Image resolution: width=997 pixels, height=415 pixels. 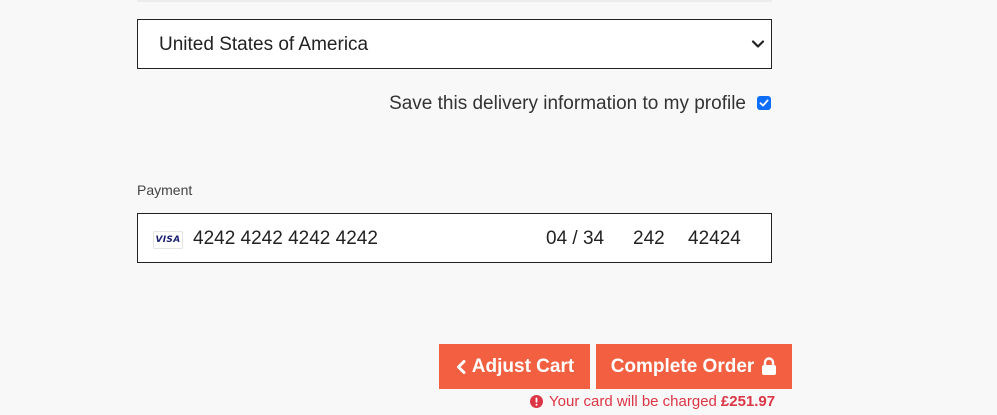 I want to click on exclamation-circle-icon, so click(x=536, y=401).